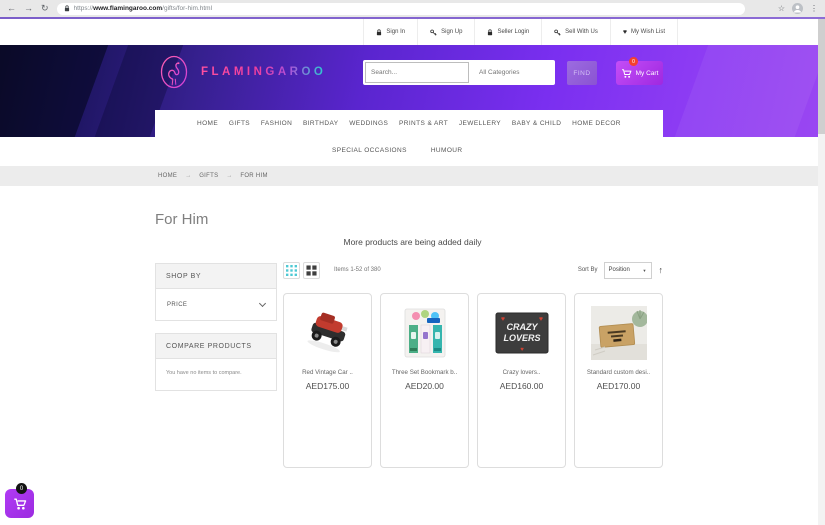 Image resolution: width=825 pixels, height=525 pixels. I want to click on seller-login-link: Seller Login, so click(507, 32).